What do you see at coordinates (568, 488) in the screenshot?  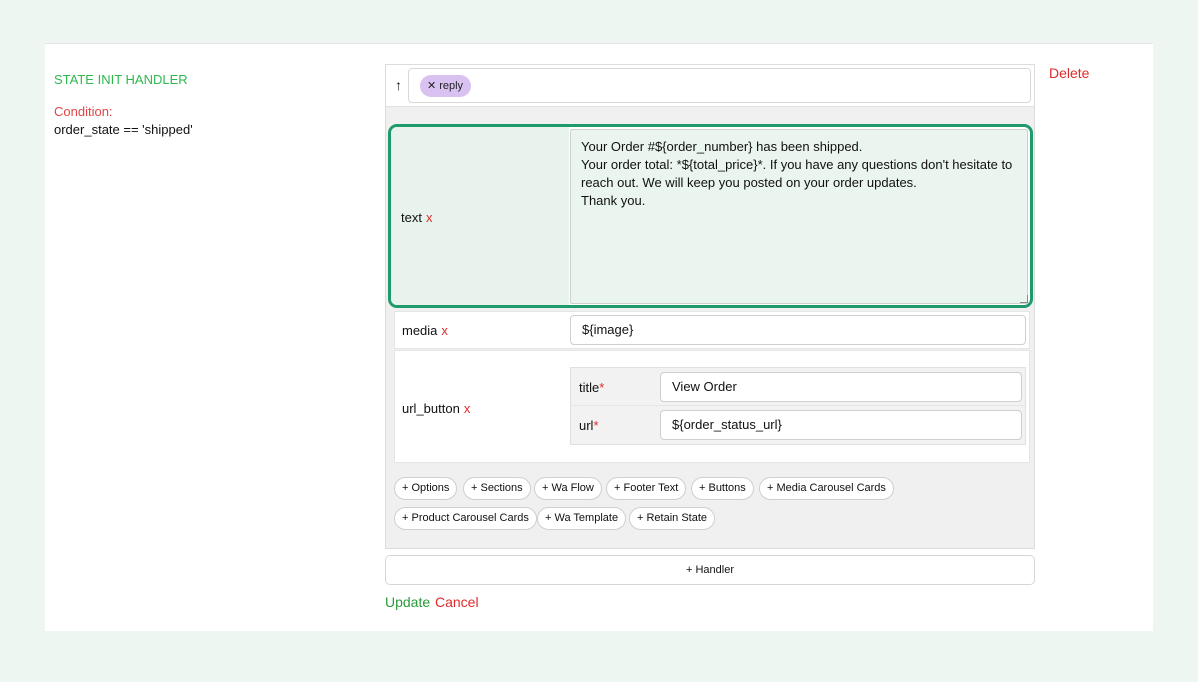 I see `add-wa-flow-button: + Wa Flow` at bounding box center [568, 488].